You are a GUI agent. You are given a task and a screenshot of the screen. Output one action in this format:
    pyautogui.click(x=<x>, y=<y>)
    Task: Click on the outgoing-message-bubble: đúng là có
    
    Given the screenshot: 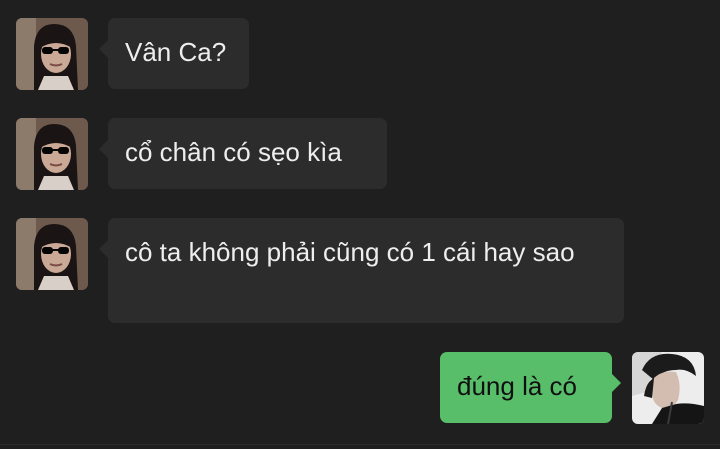 What is the action you would take?
    pyautogui.click(x=530, y=387)
    